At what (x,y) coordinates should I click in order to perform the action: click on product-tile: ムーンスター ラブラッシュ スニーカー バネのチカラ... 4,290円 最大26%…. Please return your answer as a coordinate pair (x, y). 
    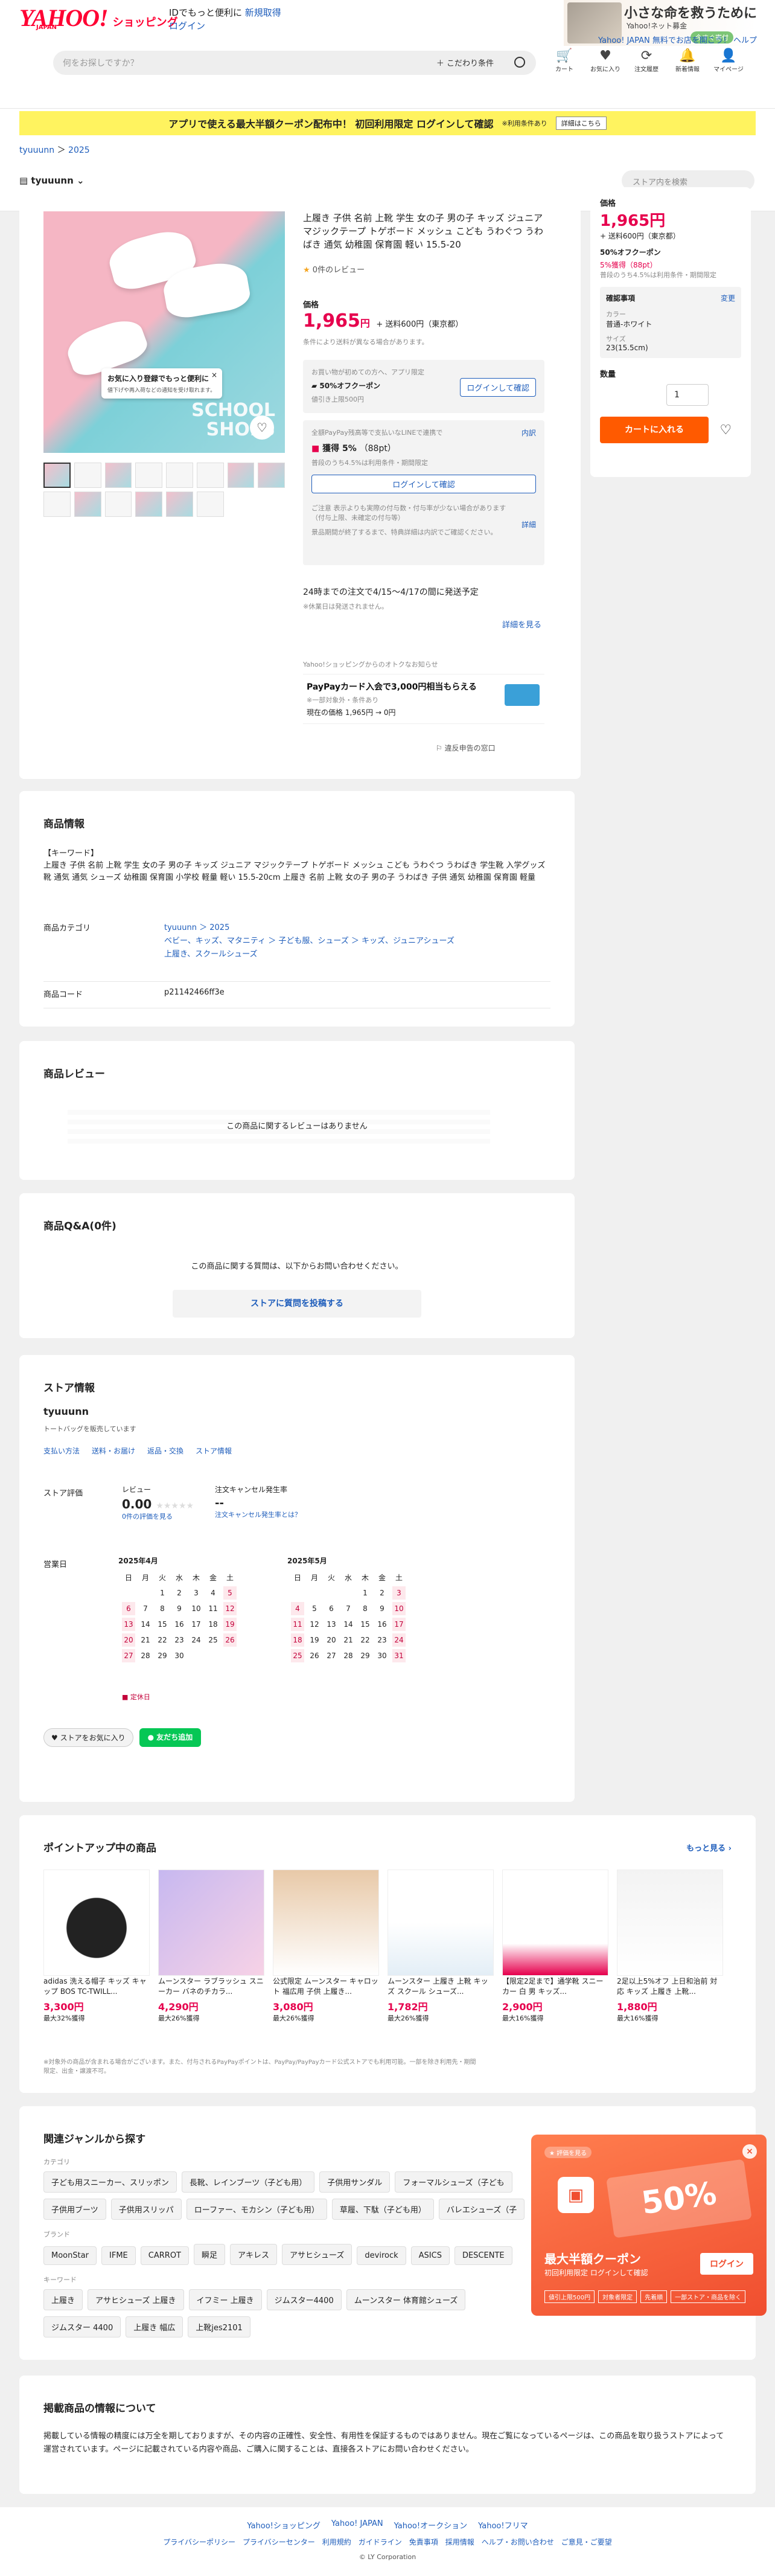
    Looking at the image, I should click on (211, 1946).